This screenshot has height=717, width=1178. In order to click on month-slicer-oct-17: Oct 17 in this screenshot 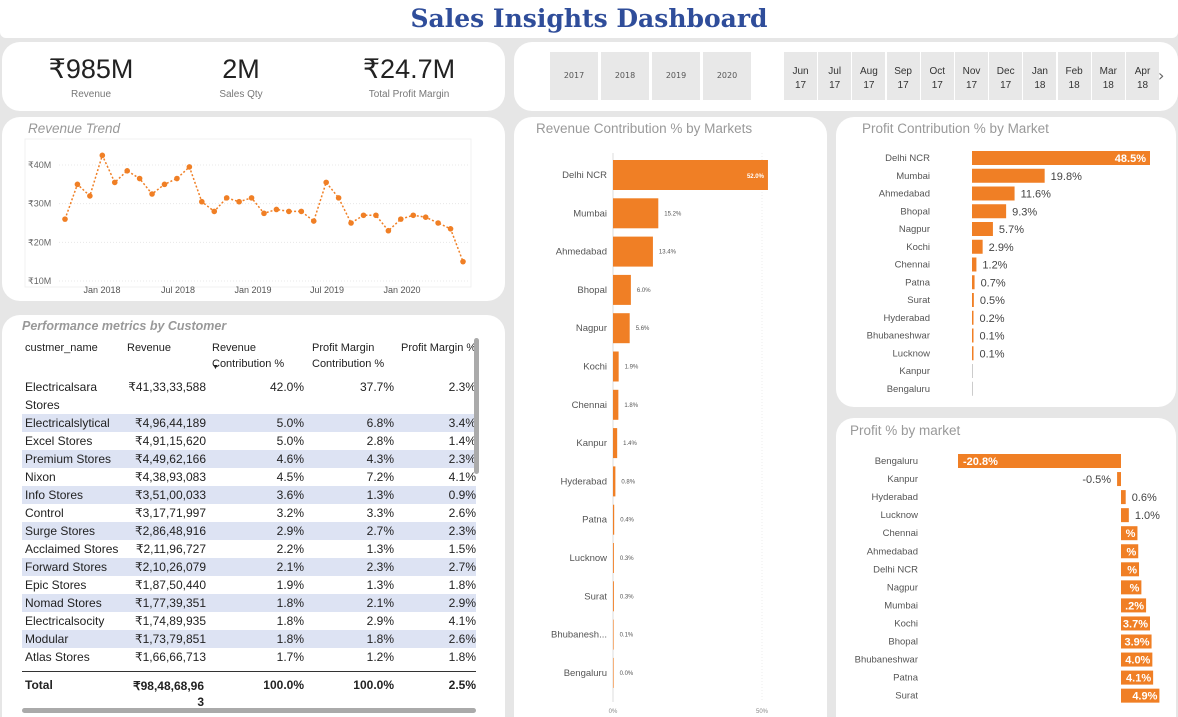, I will do `click(937, 76)`.